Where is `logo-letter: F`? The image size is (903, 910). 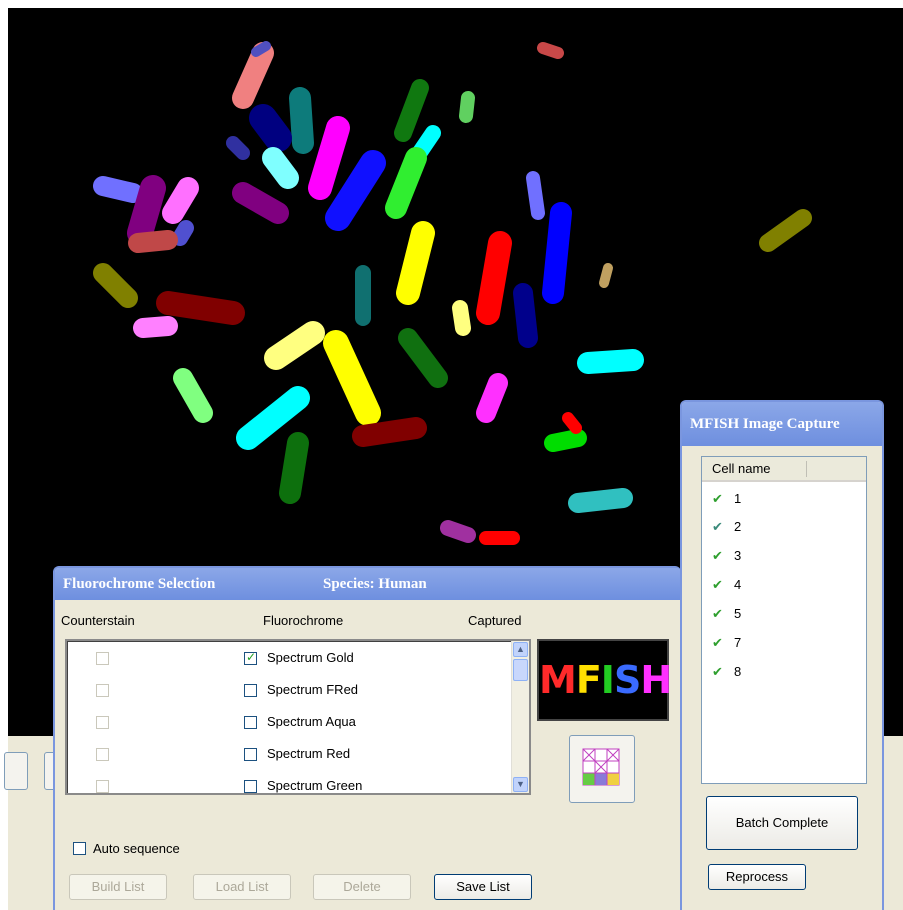 logo-letter: F is located at coordinates (588, 680).